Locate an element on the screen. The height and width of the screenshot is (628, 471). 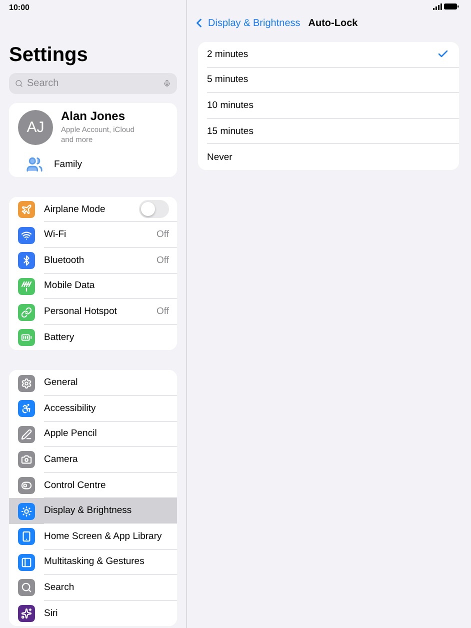
option-item: 15 minutes is located at coordinates (333, 131).